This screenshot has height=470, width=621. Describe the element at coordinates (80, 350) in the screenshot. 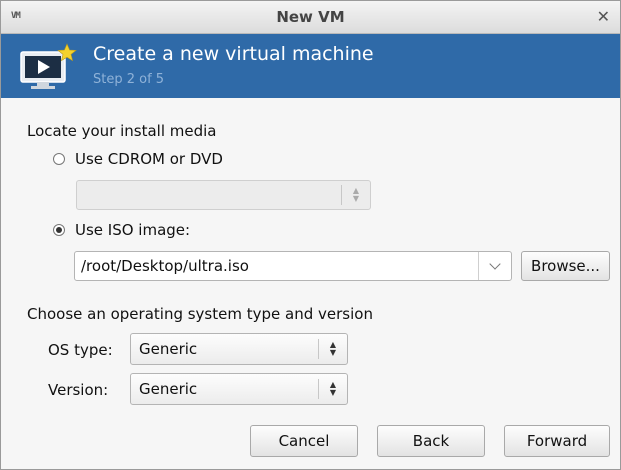

I see `os-type-label: OS type:` at that location.